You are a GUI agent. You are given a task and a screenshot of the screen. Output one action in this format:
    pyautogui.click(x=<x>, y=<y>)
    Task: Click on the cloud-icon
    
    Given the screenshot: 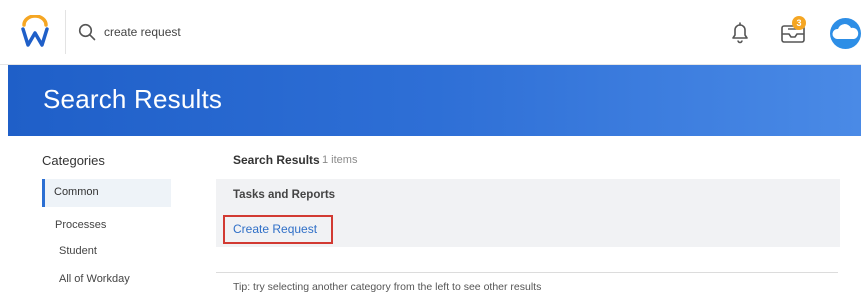 What is the action you would take?
    pyautogui.click(x=845, y=31)
    